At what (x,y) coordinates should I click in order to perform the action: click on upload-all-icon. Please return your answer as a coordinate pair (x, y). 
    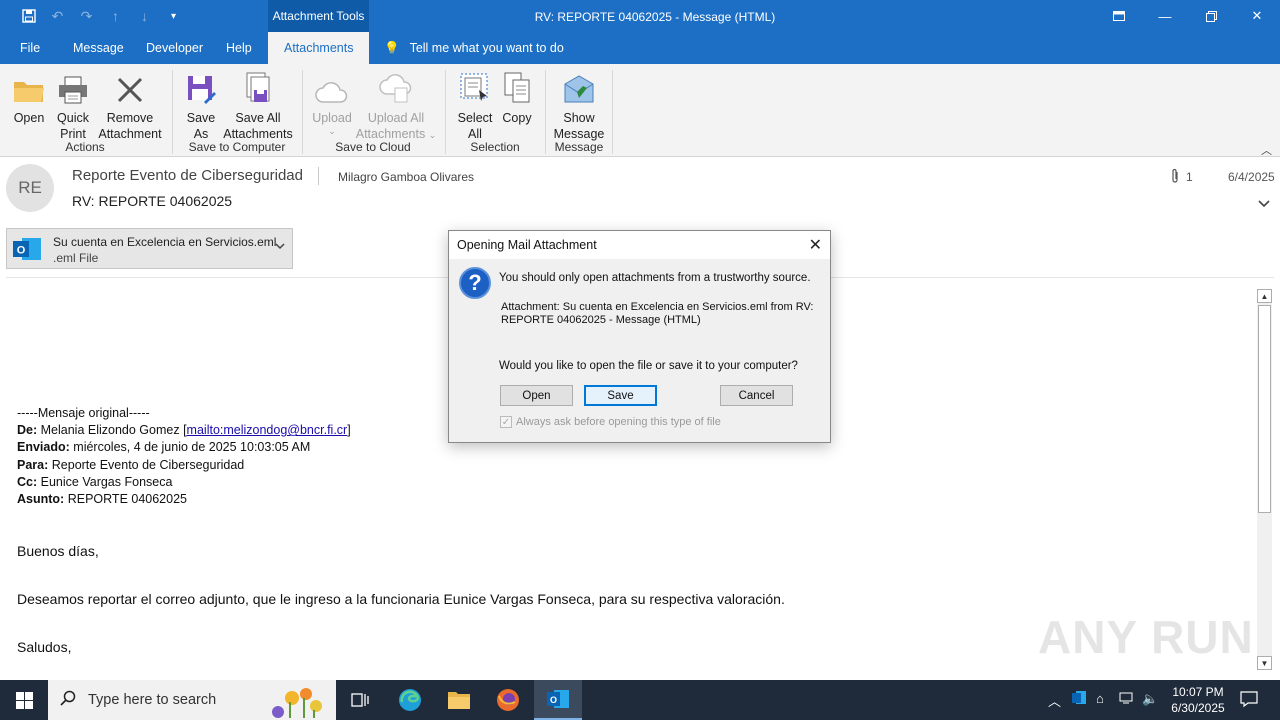
    Looking at the image, I should click on (396, 87).